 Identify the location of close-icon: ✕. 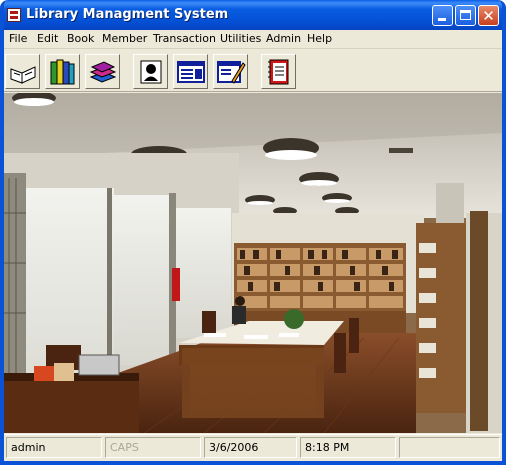
(488, 16).